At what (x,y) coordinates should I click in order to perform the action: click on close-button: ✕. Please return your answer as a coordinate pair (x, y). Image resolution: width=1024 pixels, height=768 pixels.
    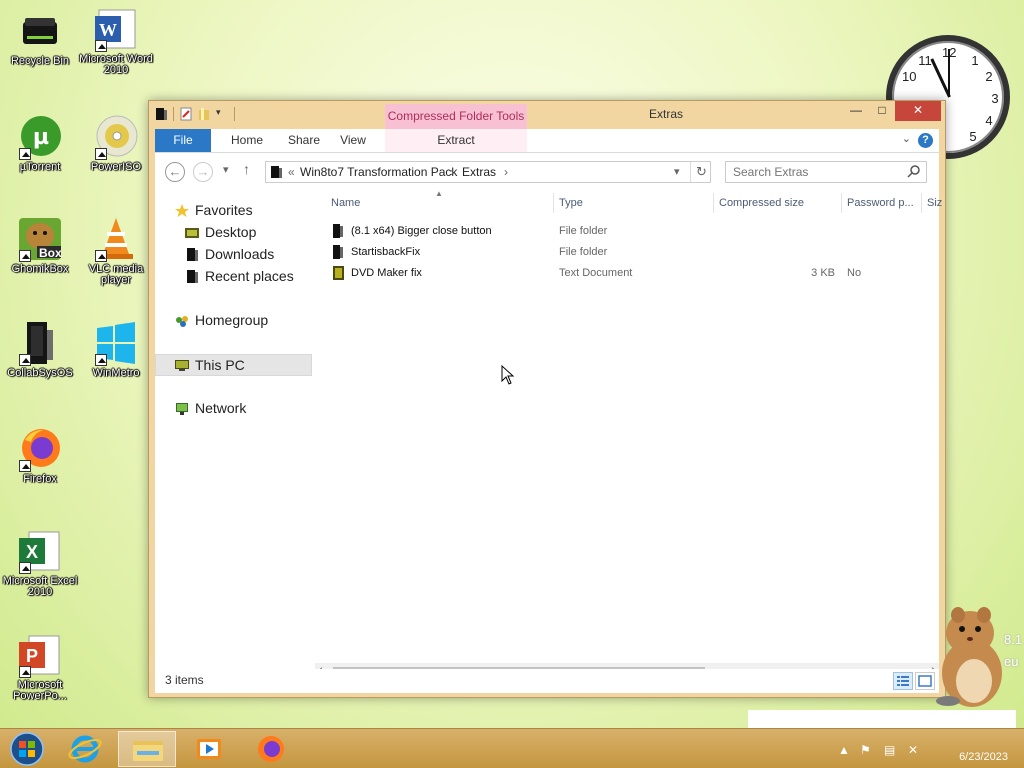
    Looking at the image, I should click on (918, 111).